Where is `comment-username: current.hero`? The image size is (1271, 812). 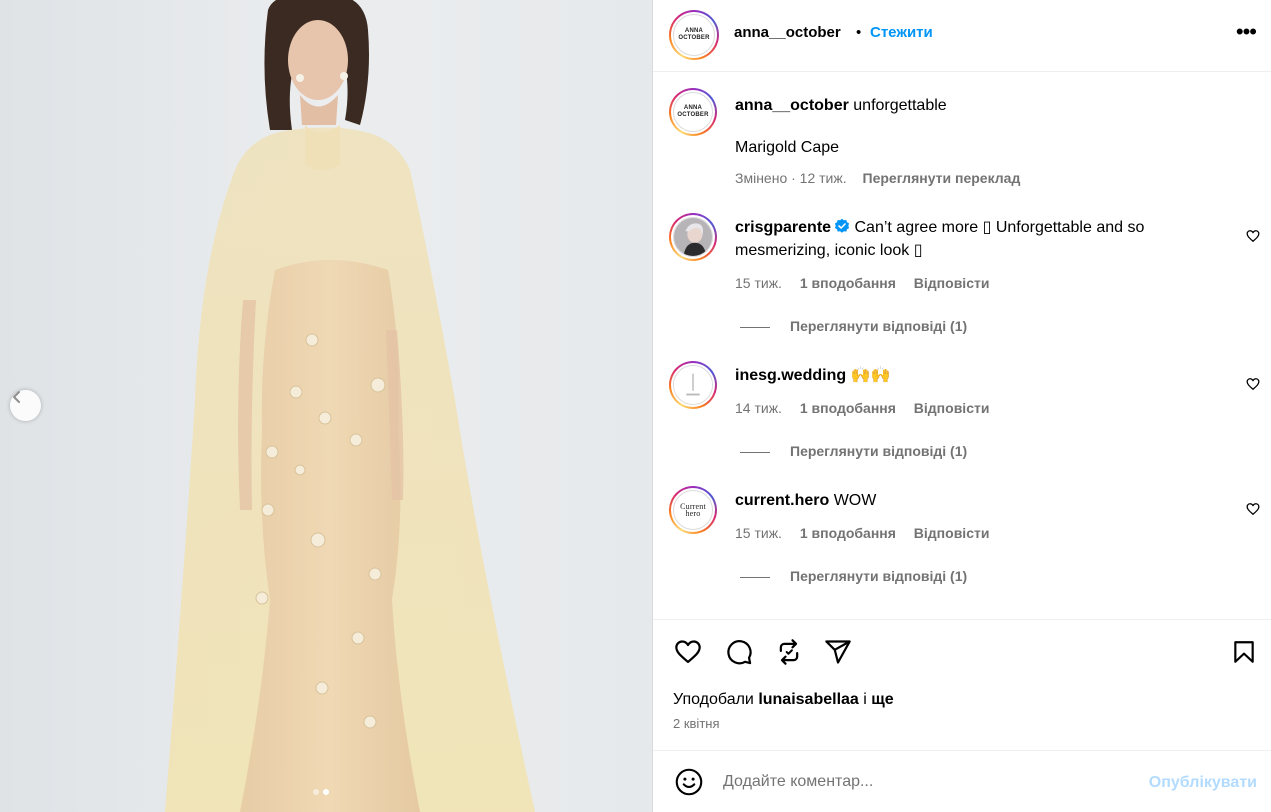 comment-username: current.hero is located at coordinates (782, 500).